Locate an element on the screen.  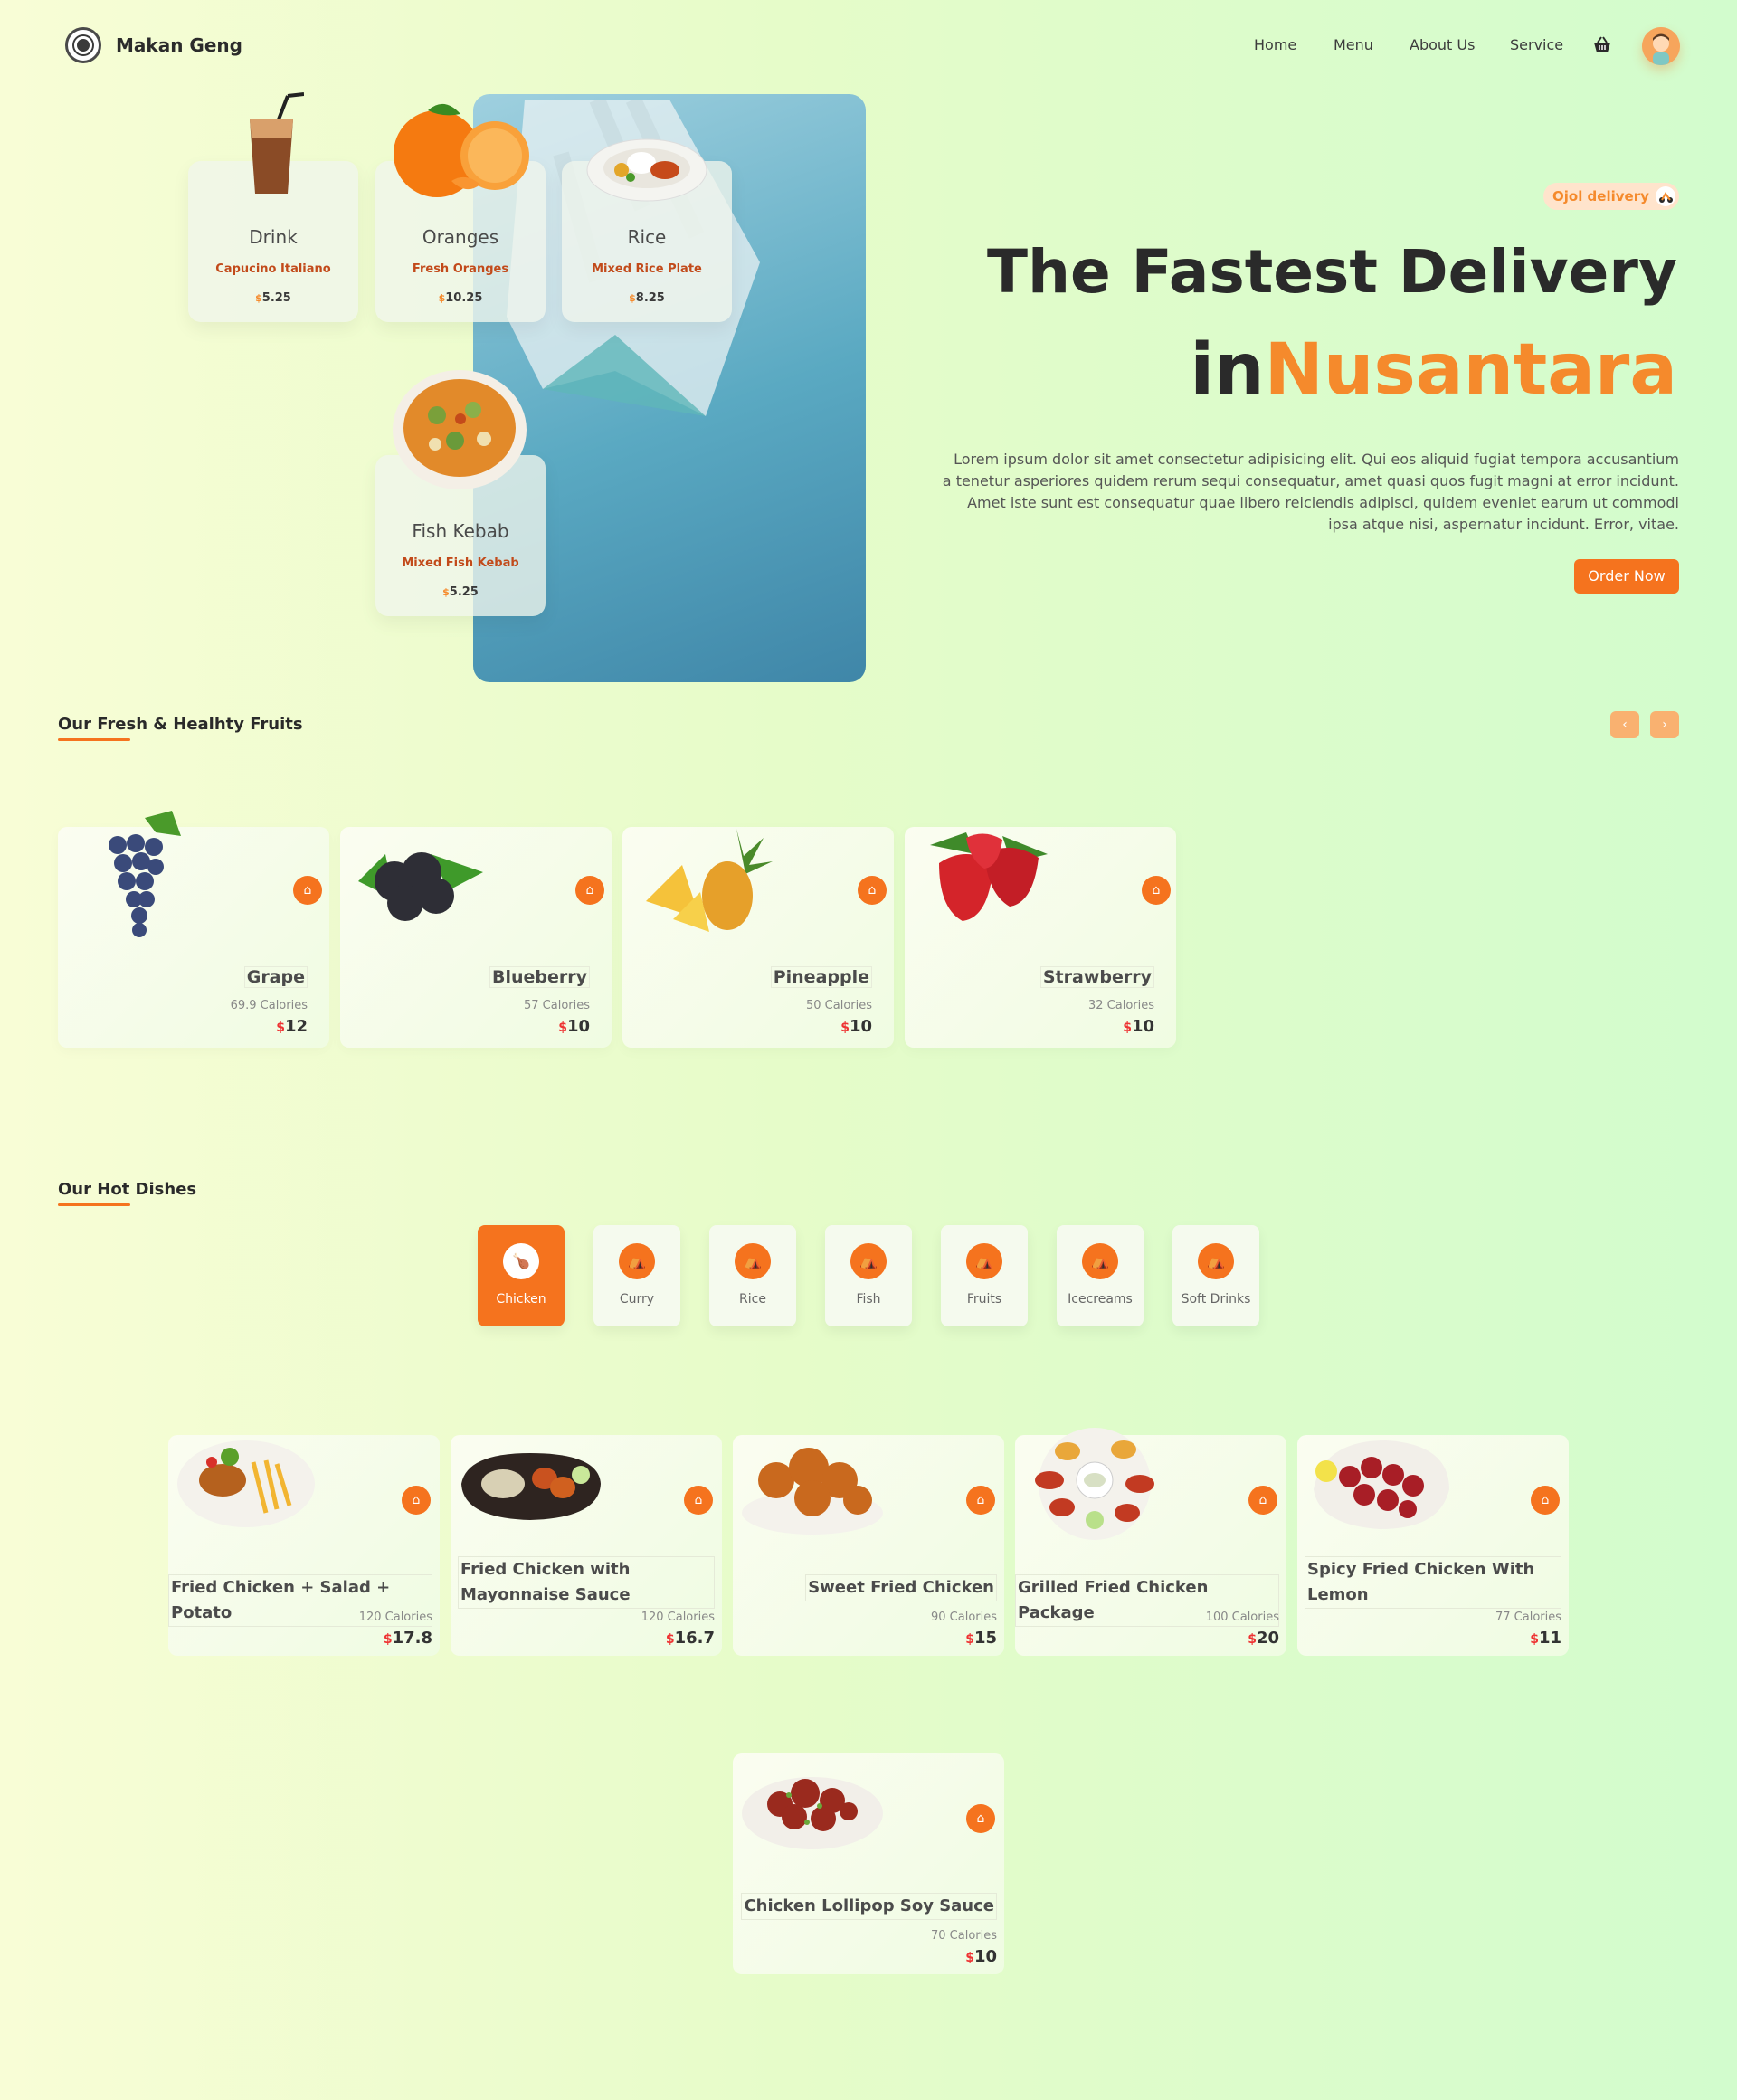
dishes-section-title: Our Hot Dishes is located at coordinates (127, 1189).